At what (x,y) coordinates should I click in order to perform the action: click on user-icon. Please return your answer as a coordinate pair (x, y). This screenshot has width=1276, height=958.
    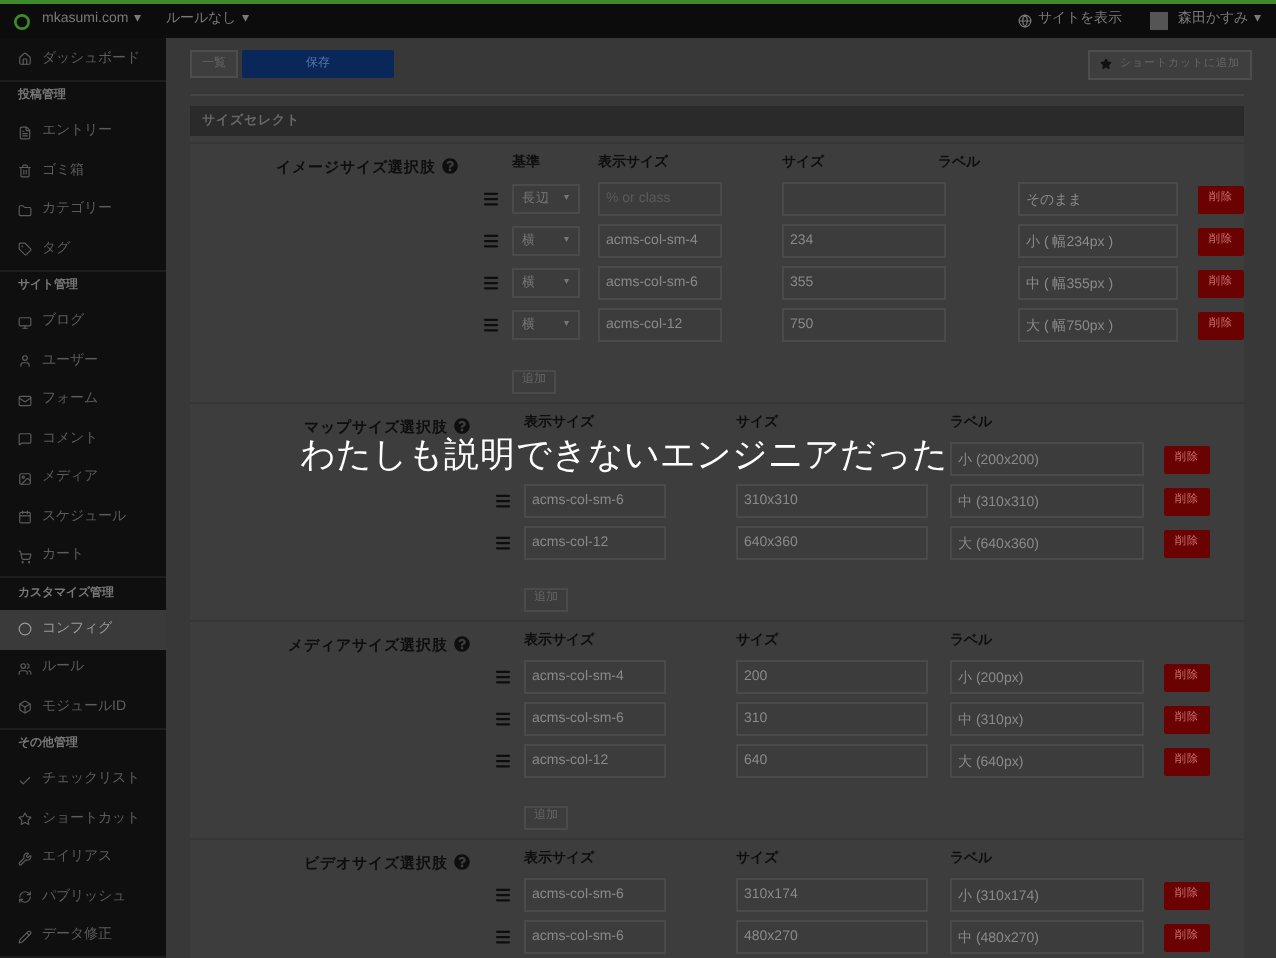
    Looking at the image, I should click on (25, 361).